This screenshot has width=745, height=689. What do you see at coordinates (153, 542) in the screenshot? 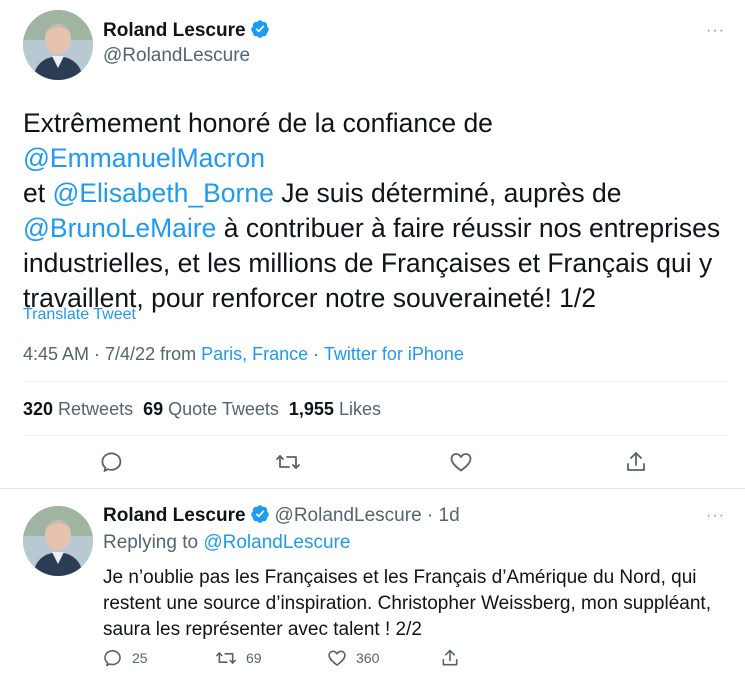
I see `replying-to-label: Replying to` at bounding box center [153, 542].